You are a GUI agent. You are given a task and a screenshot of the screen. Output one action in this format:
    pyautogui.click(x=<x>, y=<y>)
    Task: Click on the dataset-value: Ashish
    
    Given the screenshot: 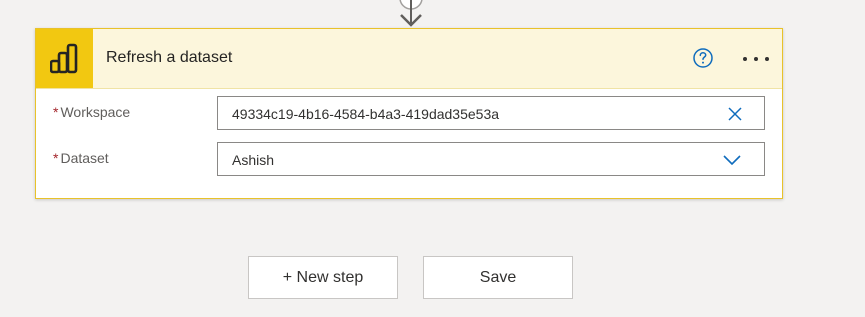 What is the action you would take?
    pyautogui.click(x=253, y=160)
    